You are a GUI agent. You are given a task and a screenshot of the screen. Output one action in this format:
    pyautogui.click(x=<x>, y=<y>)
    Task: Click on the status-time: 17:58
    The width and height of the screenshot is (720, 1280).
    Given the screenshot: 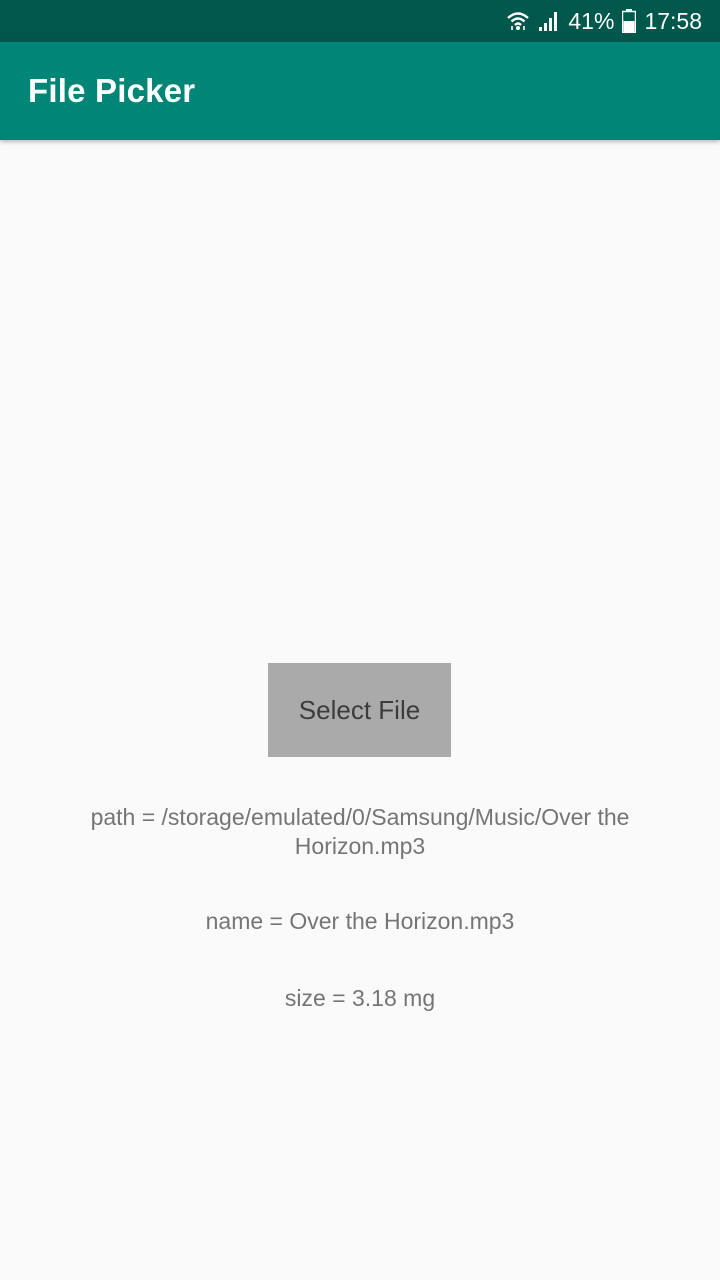 What is the action you would take?
    pyautogui.click(x=673, y=20)
    